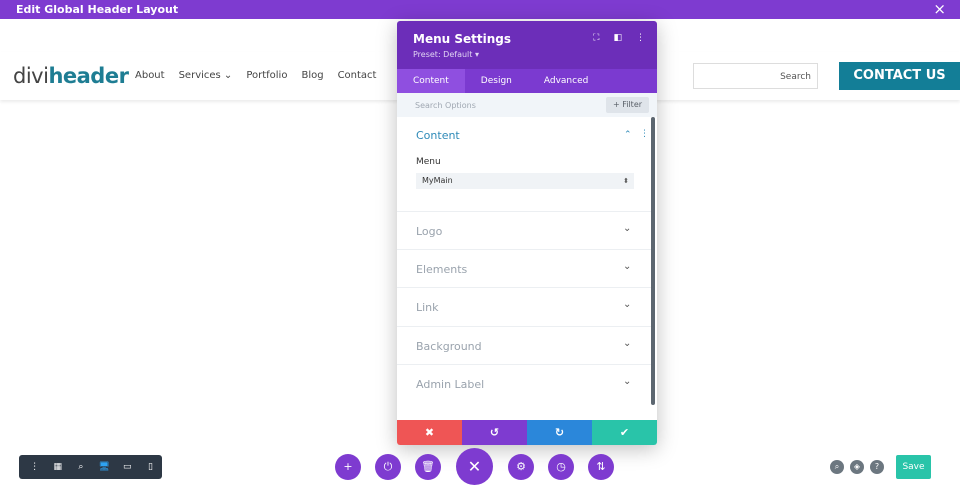  I want to click on expand-icon: ⛶, so click(596, 38).